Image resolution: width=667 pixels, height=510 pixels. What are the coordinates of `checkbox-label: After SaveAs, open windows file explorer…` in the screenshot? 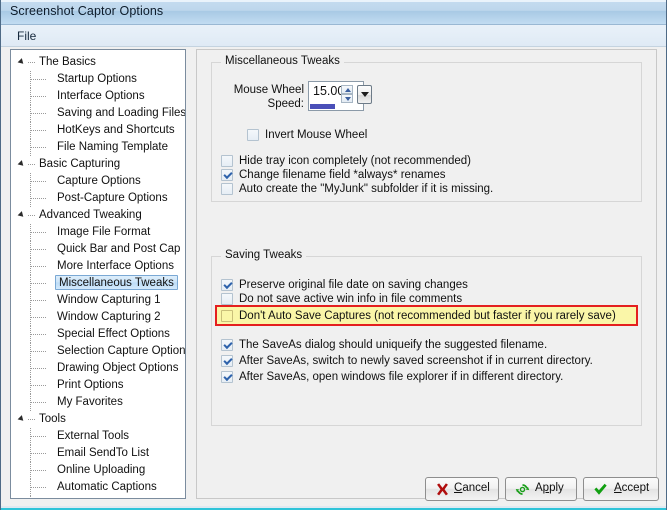 It's located at (401, 377).